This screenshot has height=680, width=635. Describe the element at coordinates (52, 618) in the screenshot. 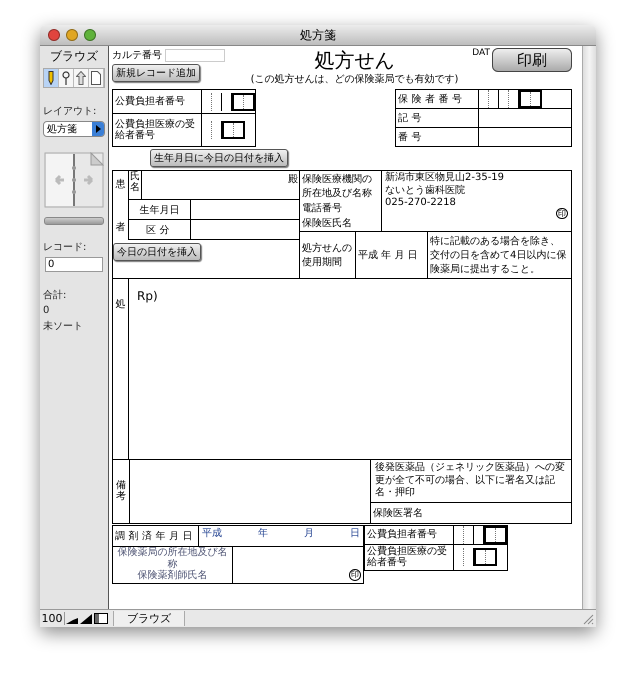

I see `zoom-level: 100` at that location.